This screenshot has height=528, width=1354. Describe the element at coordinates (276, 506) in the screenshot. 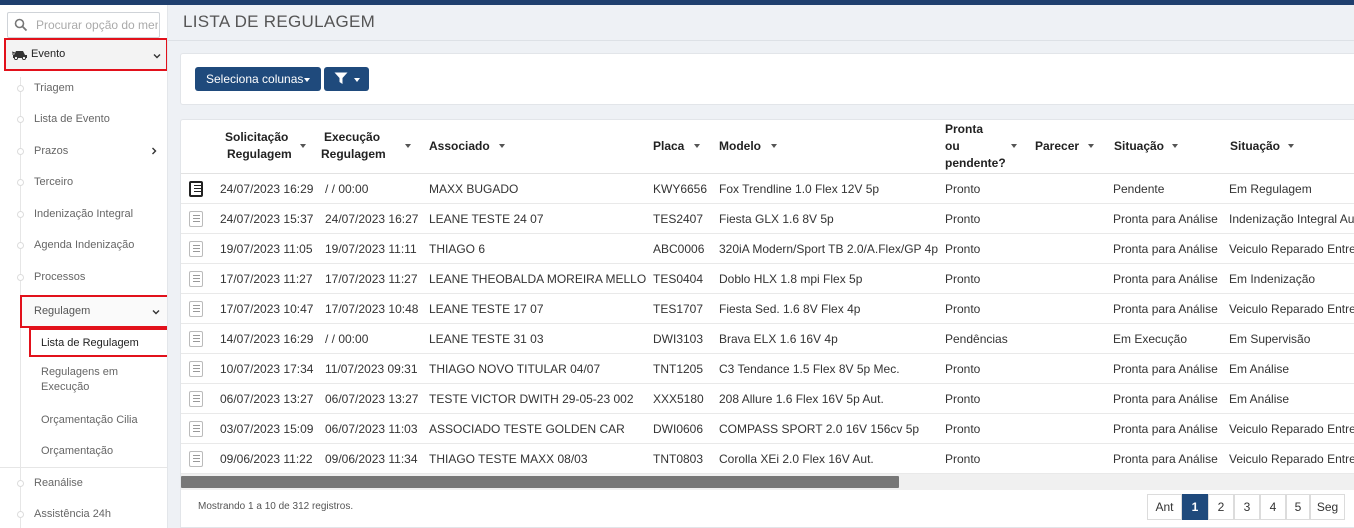

I see `records-info: Mostrando 1 a 10 de 312 registros.` at that location.